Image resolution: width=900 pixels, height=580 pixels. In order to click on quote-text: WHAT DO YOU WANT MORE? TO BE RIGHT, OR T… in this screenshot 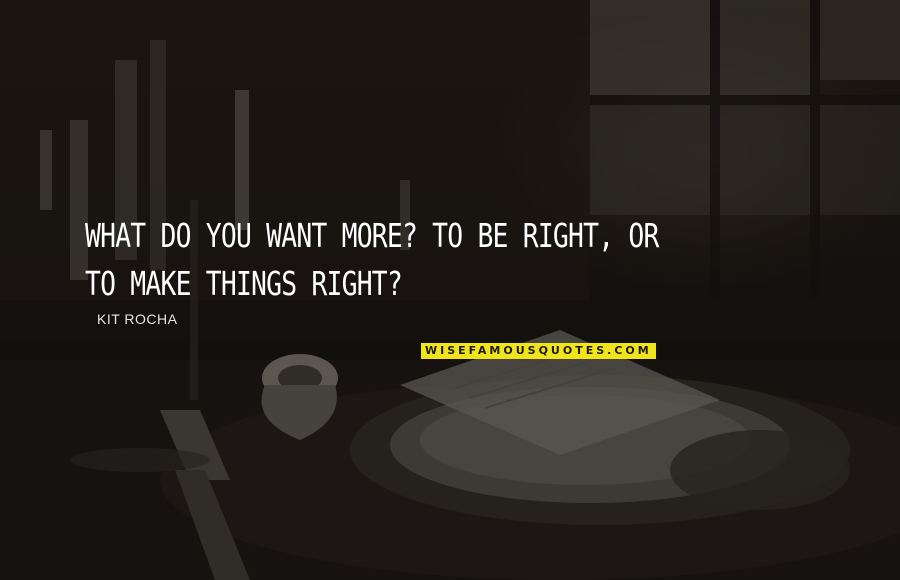, I will do `click(372, 259)`.